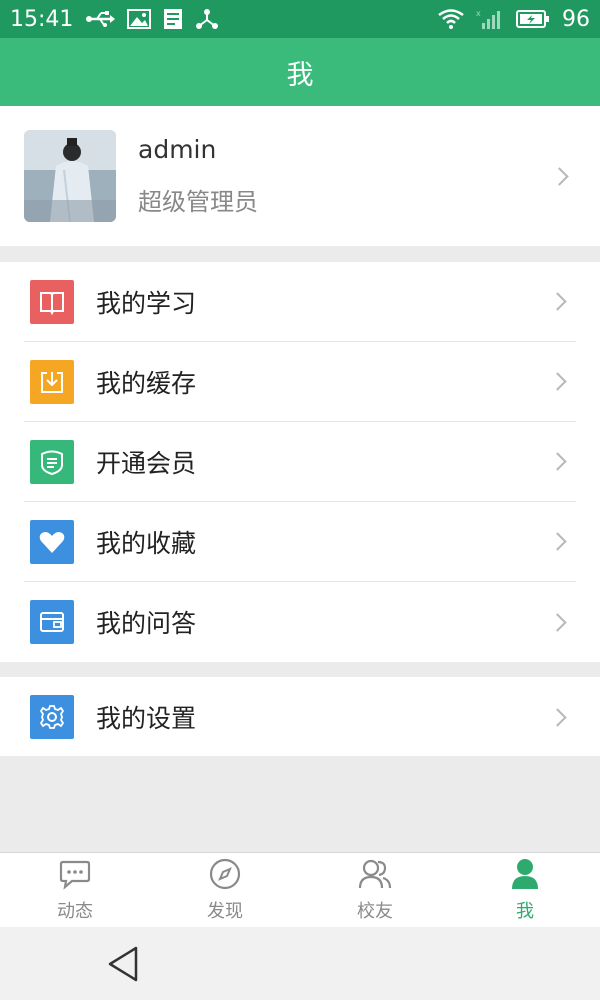 This screenshot has width=600, height=1000. What do you see at coordinates (52, 301) in the screenshot?
I see `book-icon` at bounding box center [52, 301].